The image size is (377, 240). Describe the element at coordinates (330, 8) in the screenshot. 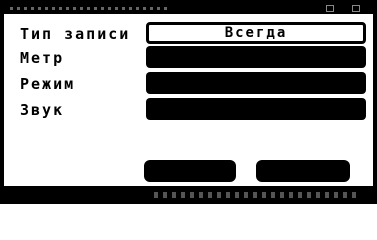

I see `window-control-icon` at that location.